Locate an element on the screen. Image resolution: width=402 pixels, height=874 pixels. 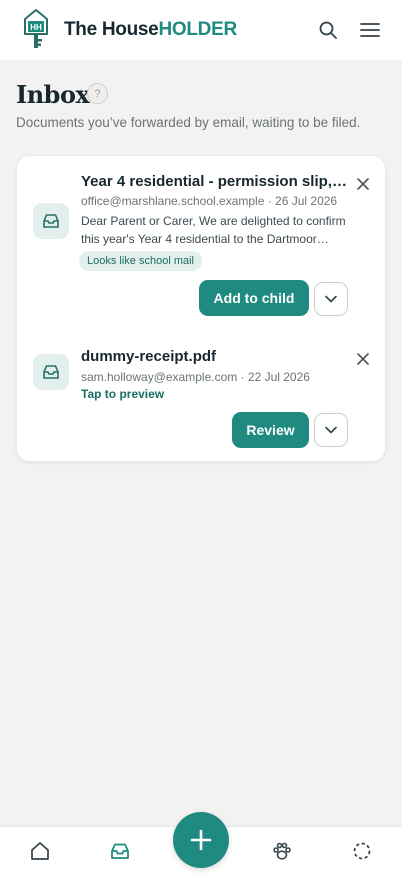
add-to-child-button: Add to child is located at coordinates (254, 298).